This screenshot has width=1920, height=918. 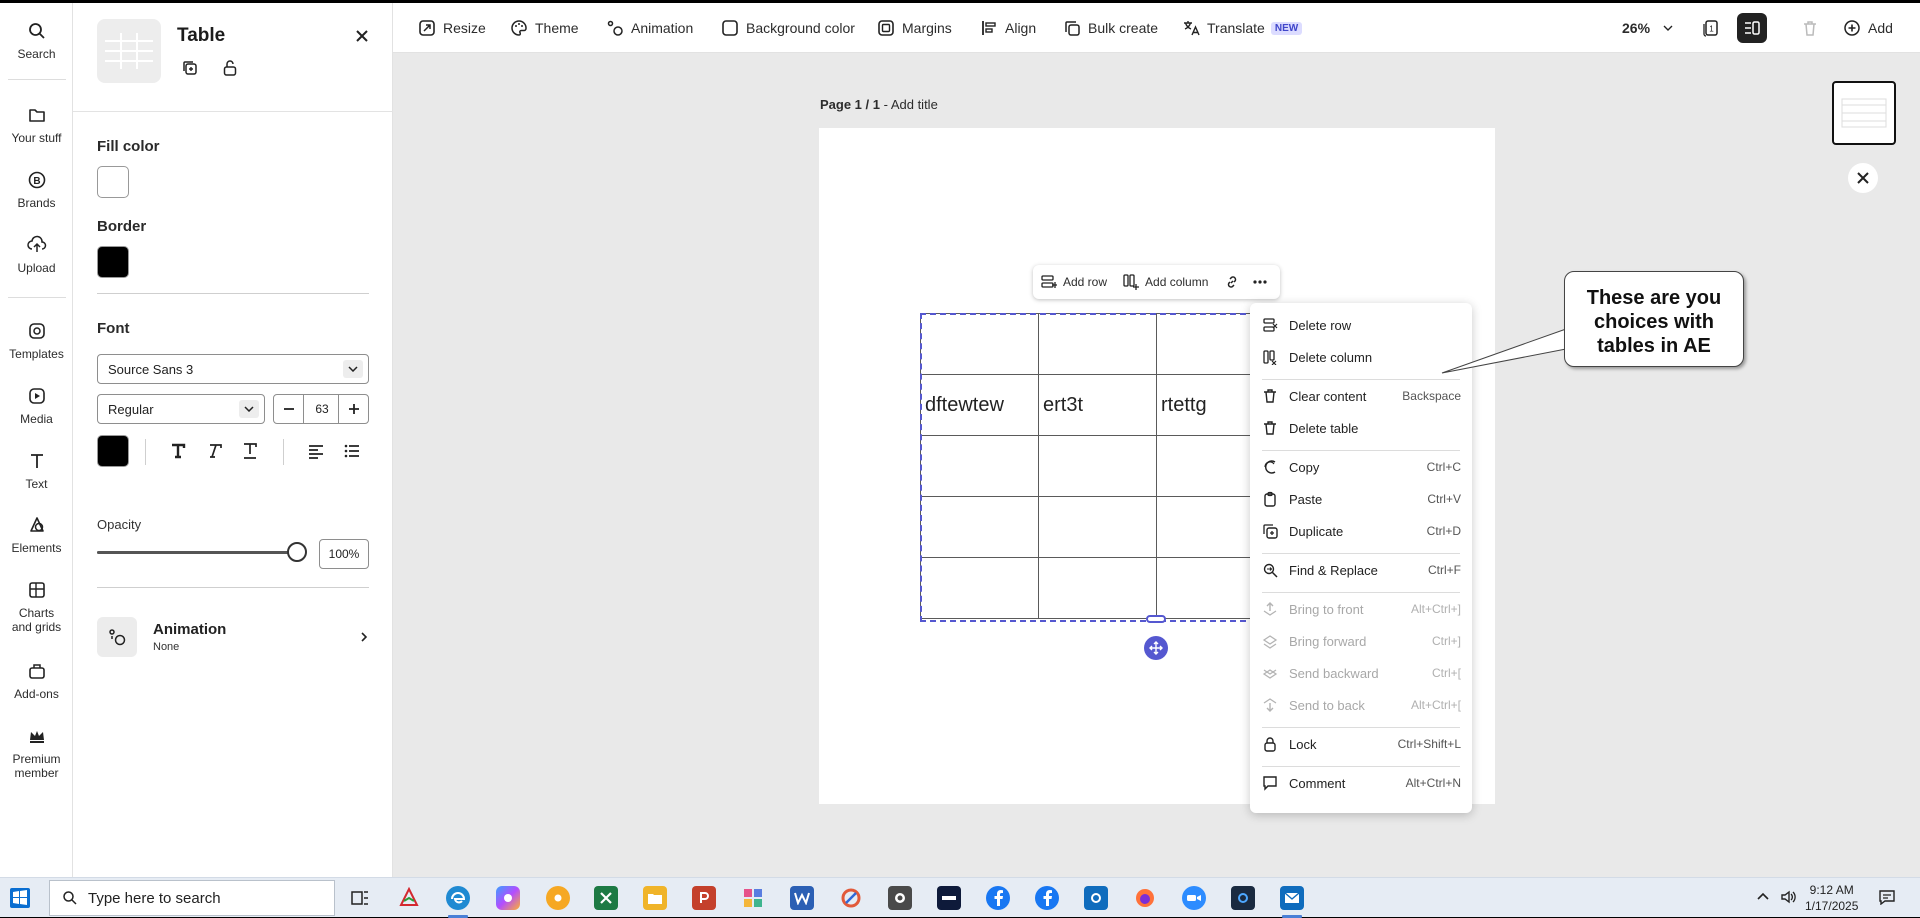 I want to click on menu-item-delete-column: Delete column, so click(x=1361, y=357).